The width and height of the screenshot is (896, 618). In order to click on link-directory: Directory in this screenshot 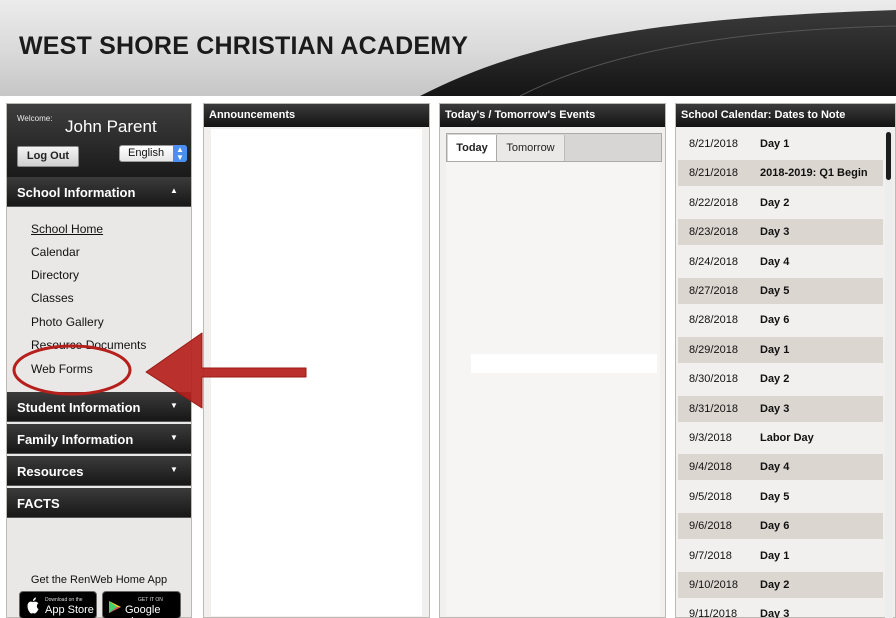, I will do `click(55, 275)`.